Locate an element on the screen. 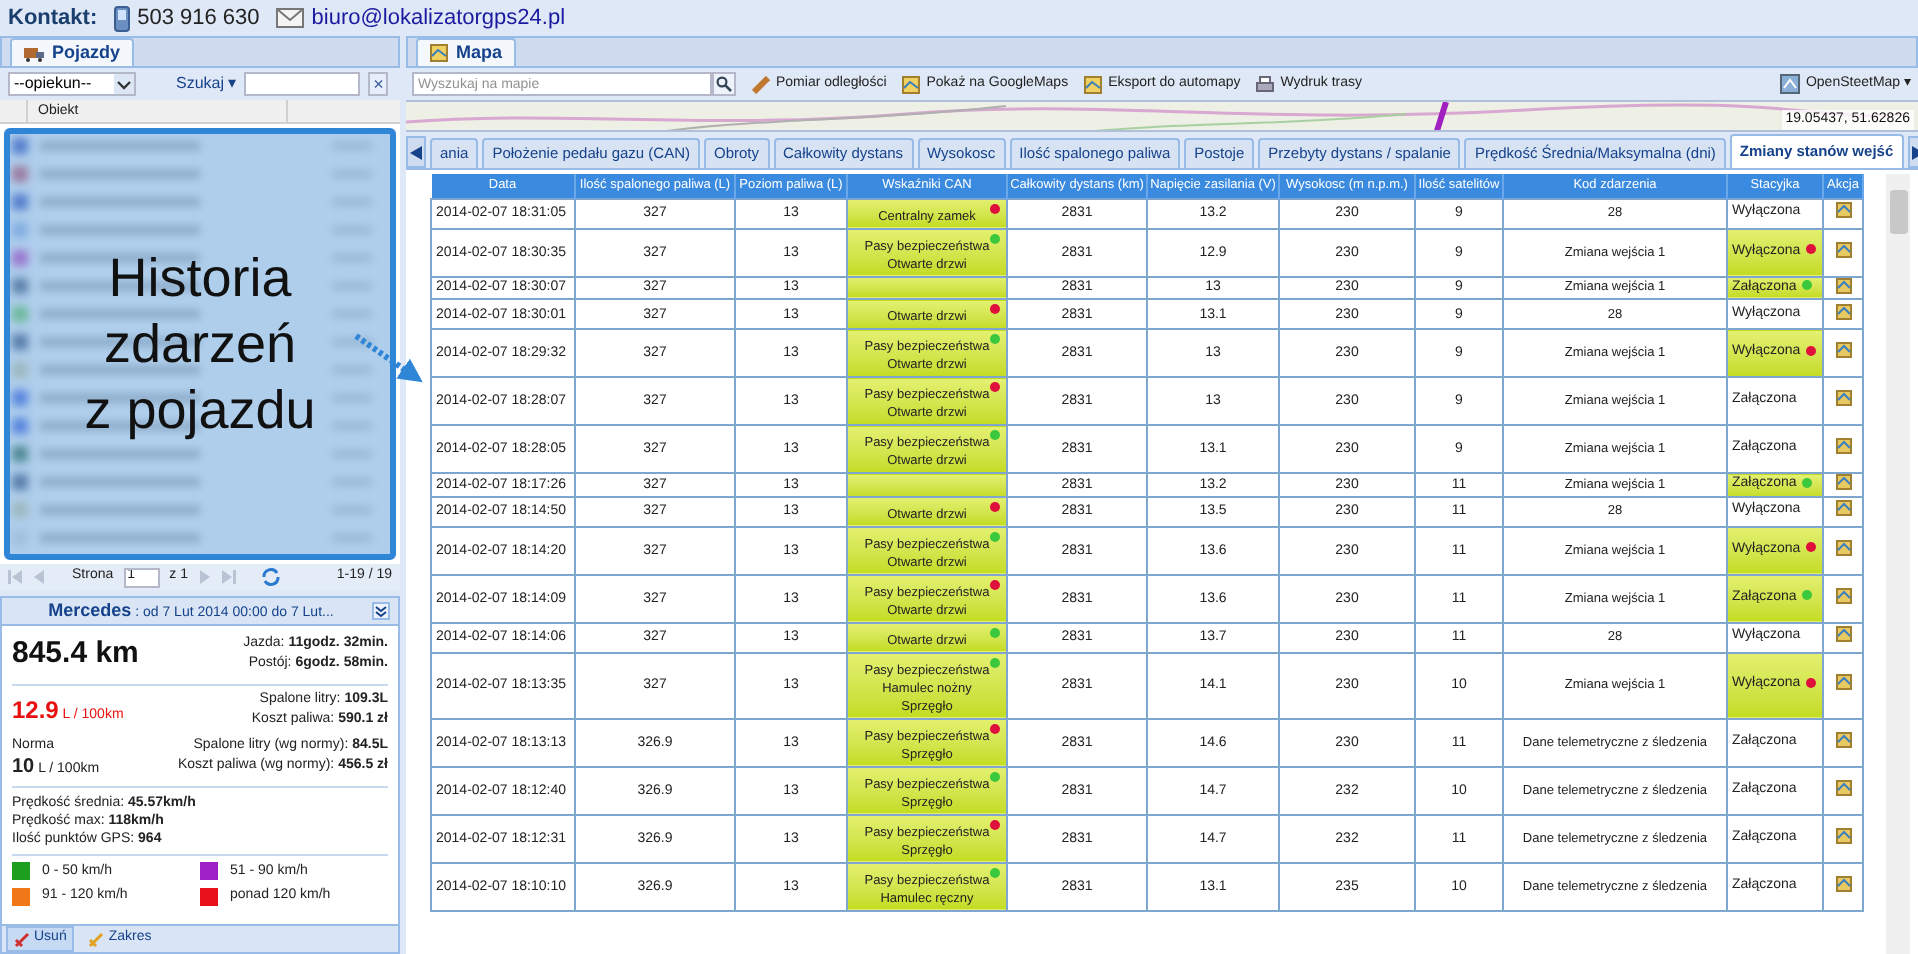 The width and height of the screenshot is (1918, 954). overlay-caption: Historia zdarzeń z pojazdu is located at coordinates (200, 344).